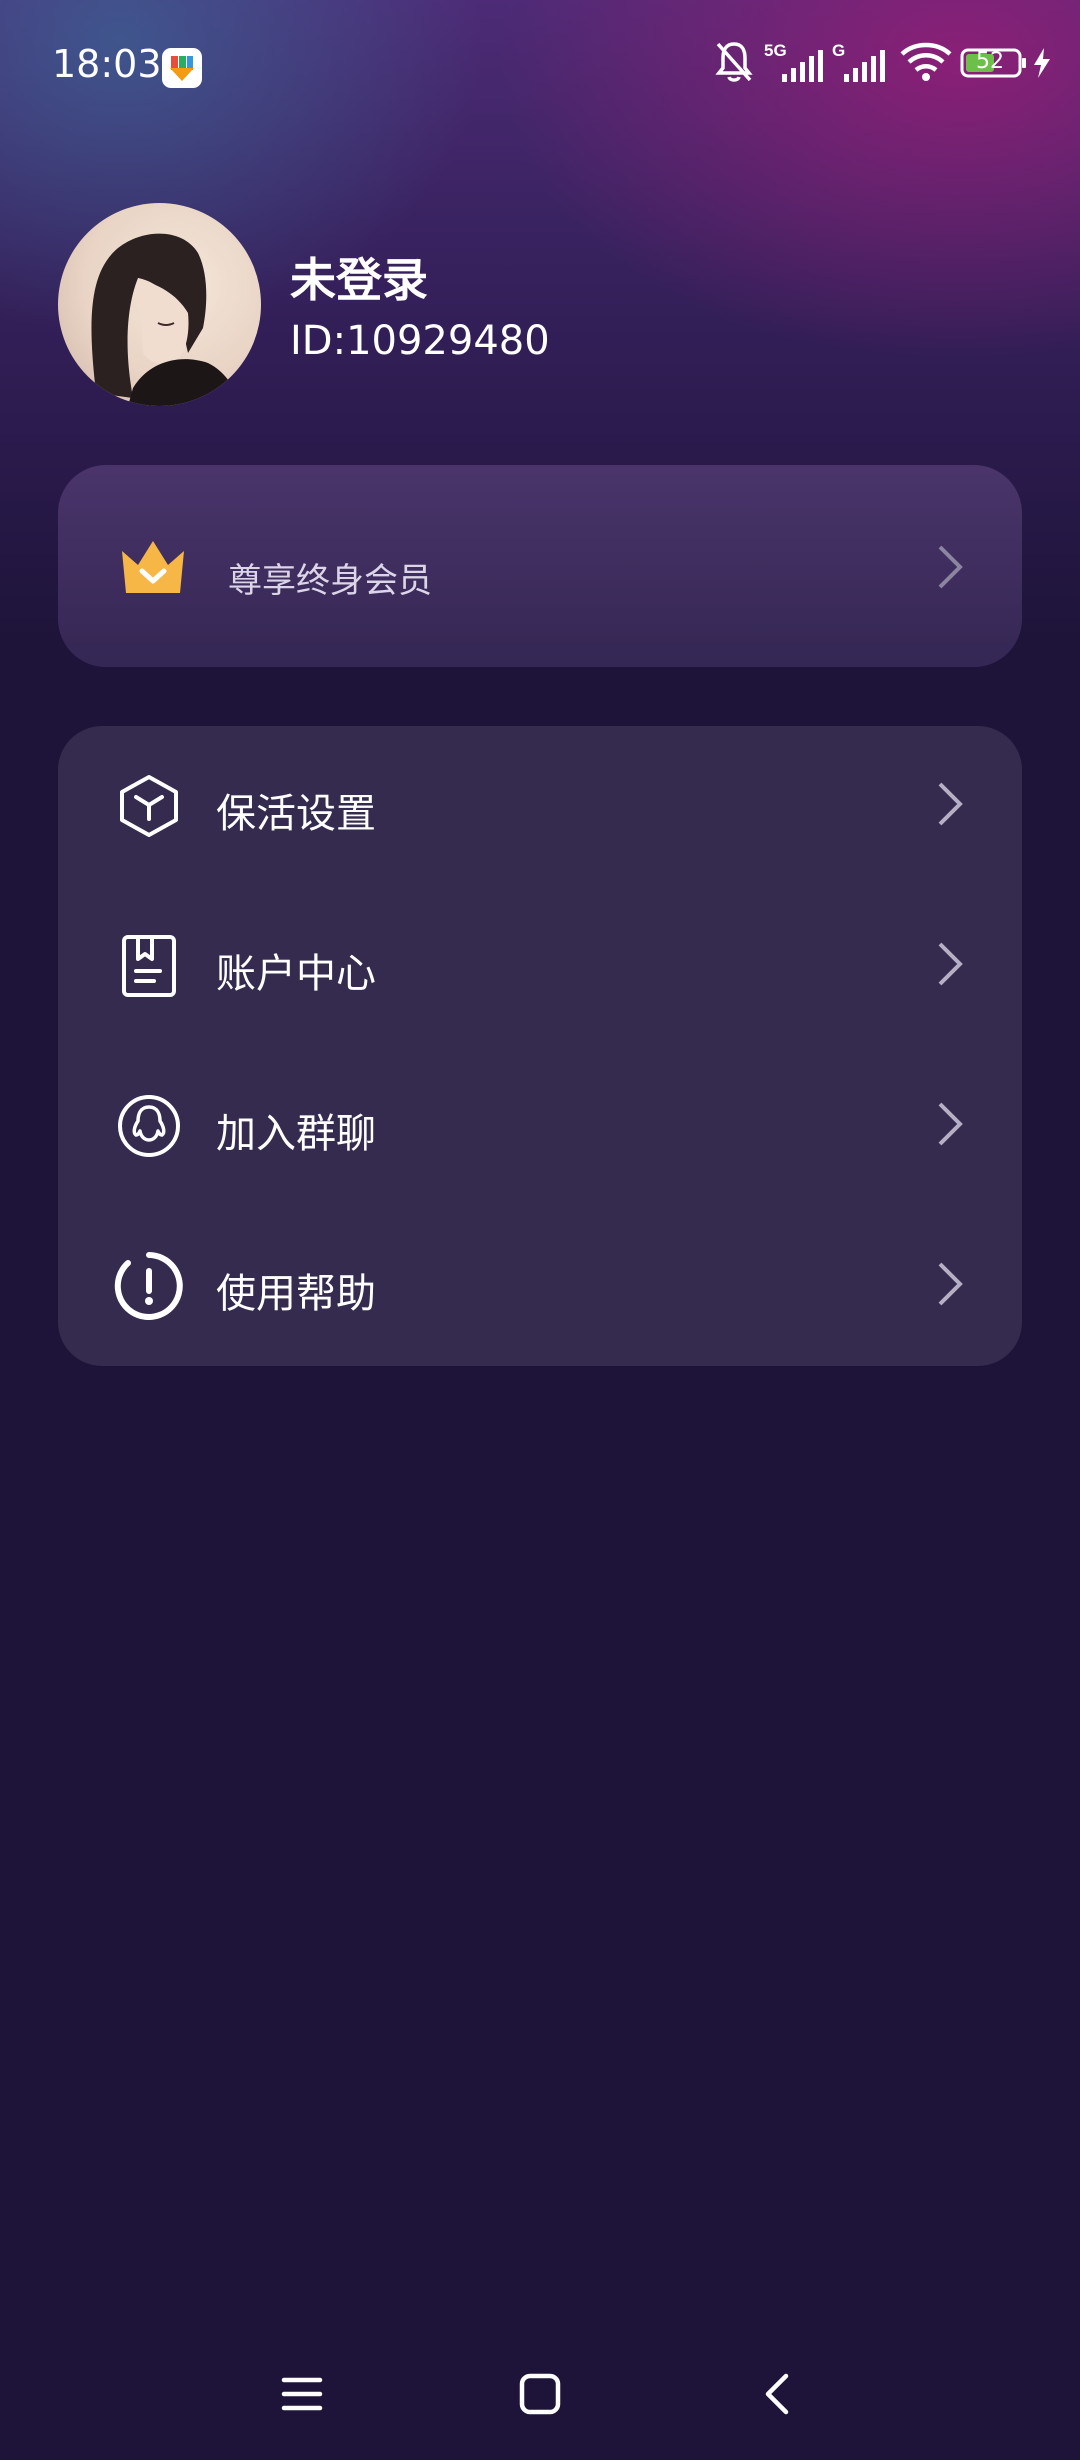 The height and width of the screenshot is (2460, 1080). I want to click on back-icon, so click(778, 2394).